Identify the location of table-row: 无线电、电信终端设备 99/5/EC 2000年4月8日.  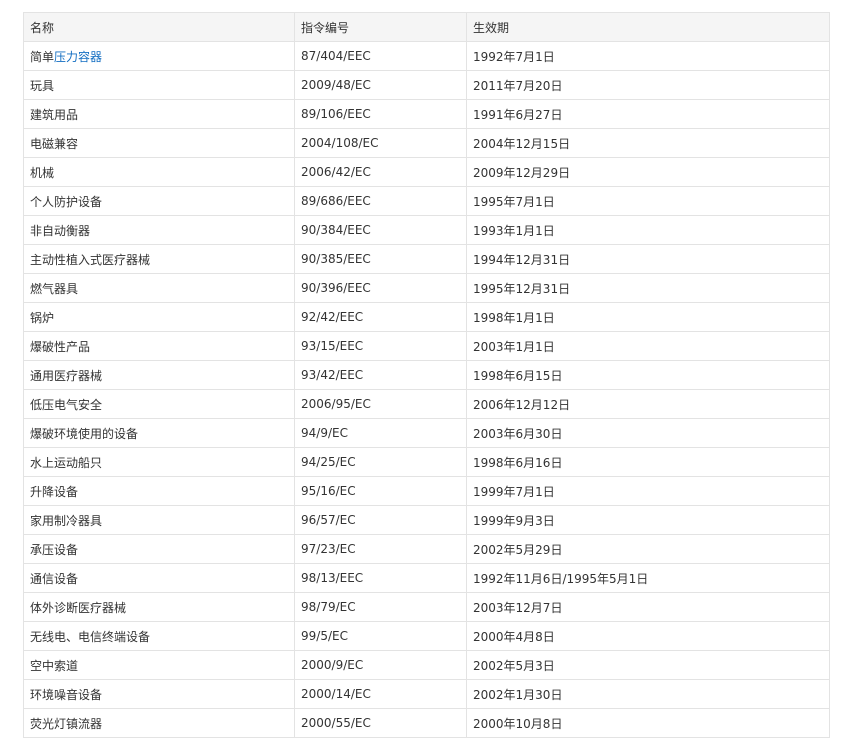
(426, 636).